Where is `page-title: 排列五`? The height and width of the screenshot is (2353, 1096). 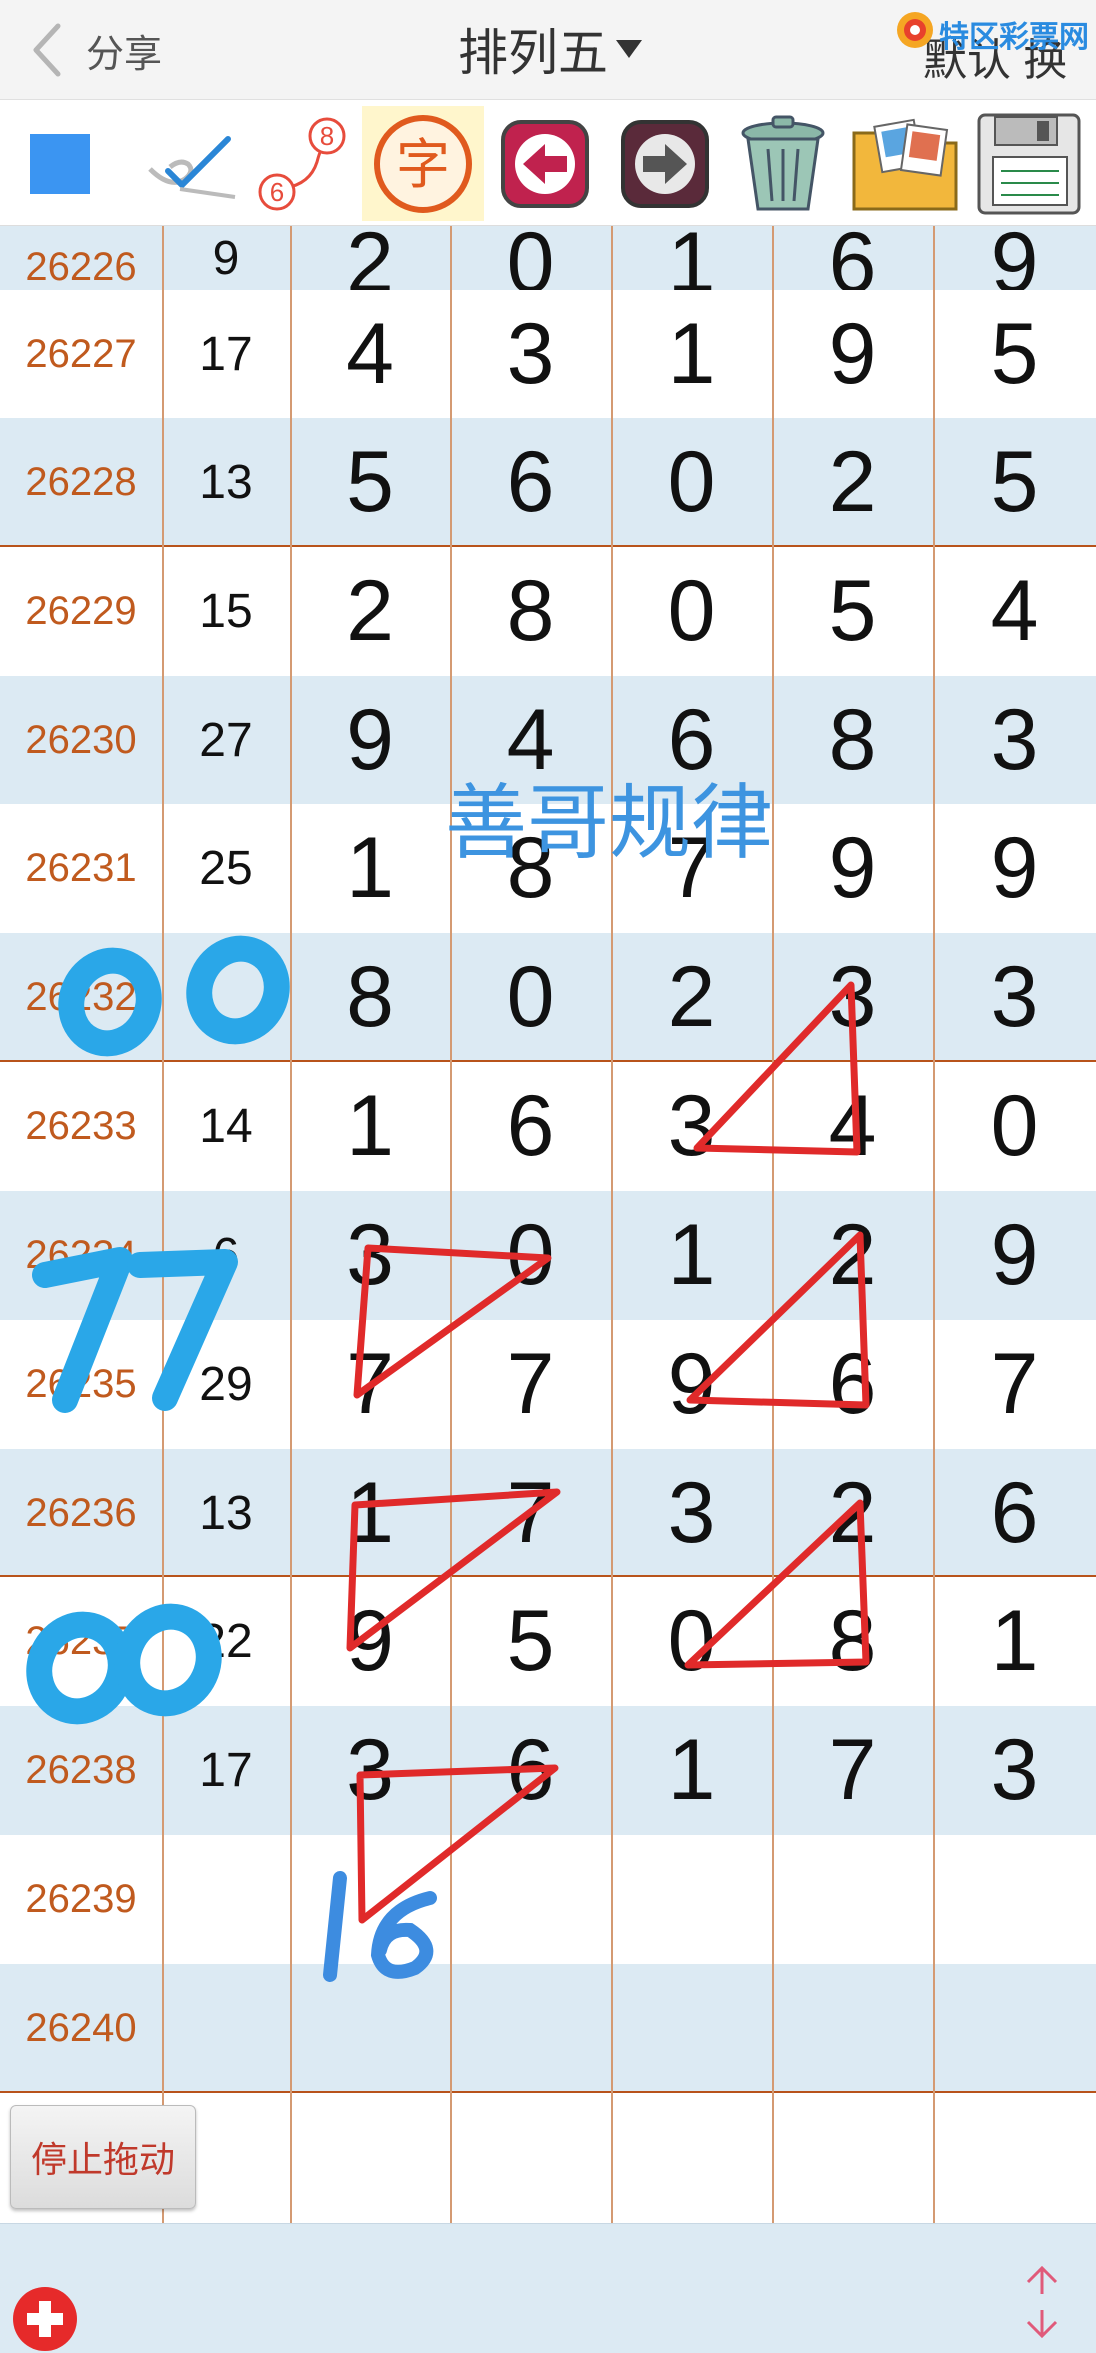 page-title: 排列五 is located at coordinates (533, 53).